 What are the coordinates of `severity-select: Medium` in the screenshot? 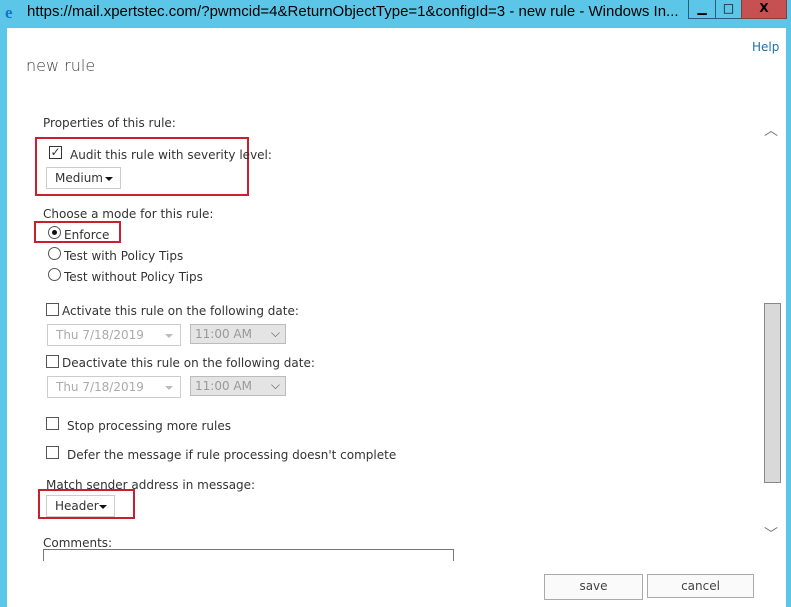 It's located at (83, 178).